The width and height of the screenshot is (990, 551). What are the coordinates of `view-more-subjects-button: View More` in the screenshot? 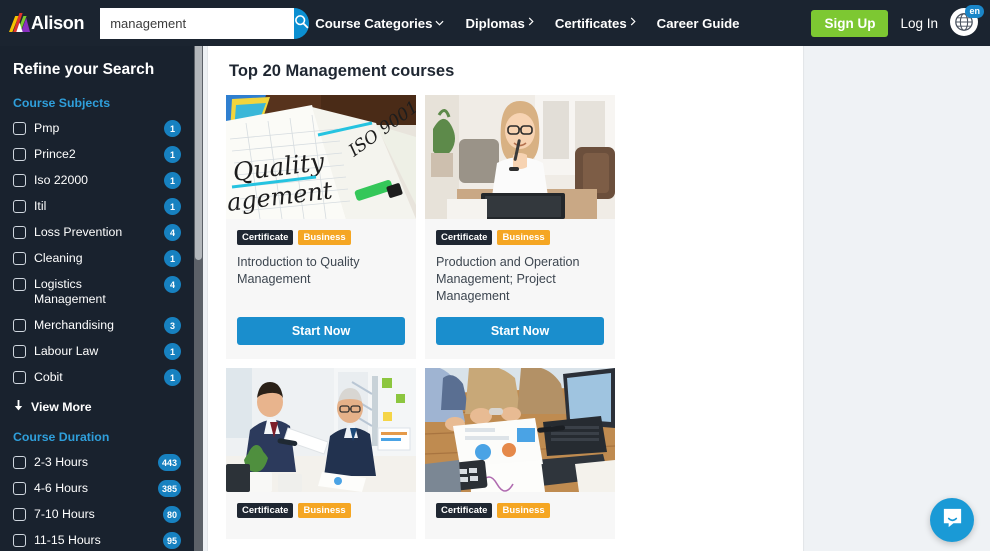 It's located at (108, 406).